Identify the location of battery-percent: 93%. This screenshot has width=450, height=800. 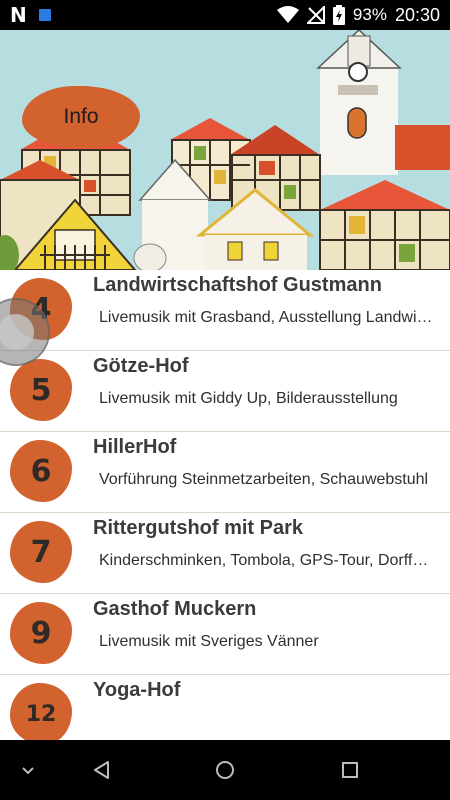
(369, 14).